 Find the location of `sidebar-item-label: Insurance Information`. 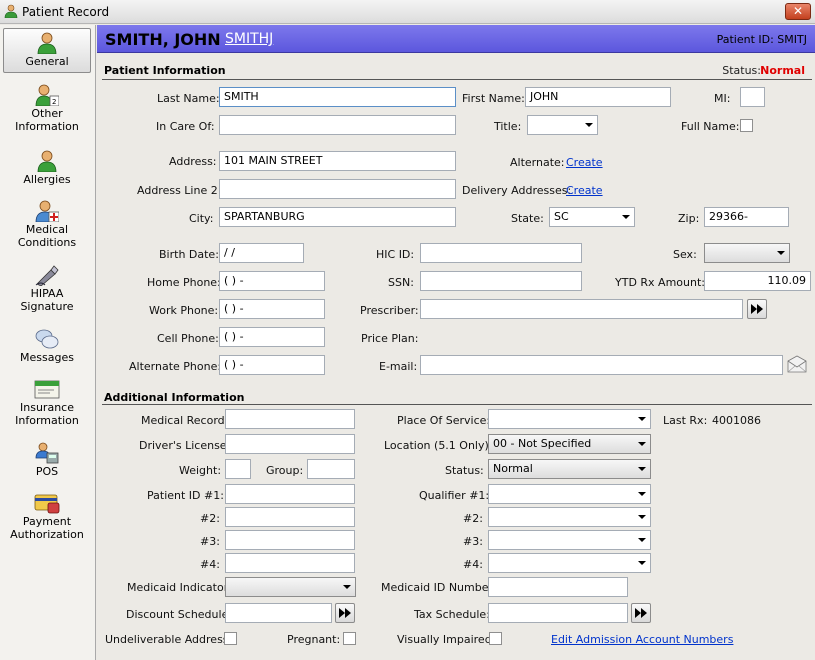

sidebar-item-label: Insurance Information is located at coordinates (47, 414).